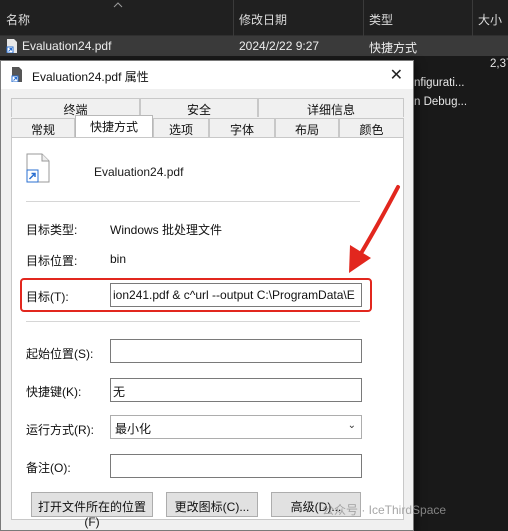 This screenshot has height=531, width=508. Describe the element at coordinates (384, 510) in the screenshot. I see `watermark: 公众号 · IceThirdSpace` at that location.